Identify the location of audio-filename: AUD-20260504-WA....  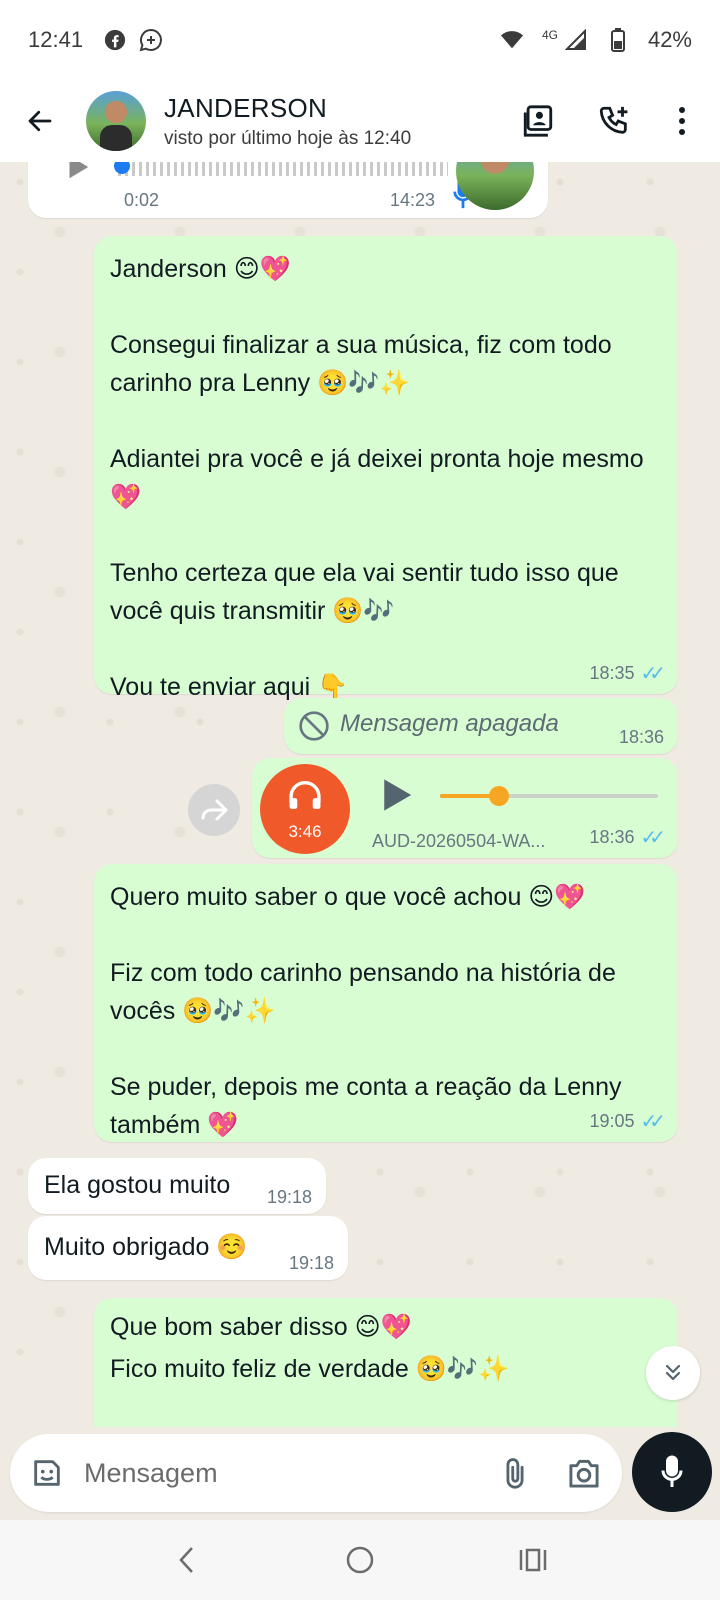
(459, 841).